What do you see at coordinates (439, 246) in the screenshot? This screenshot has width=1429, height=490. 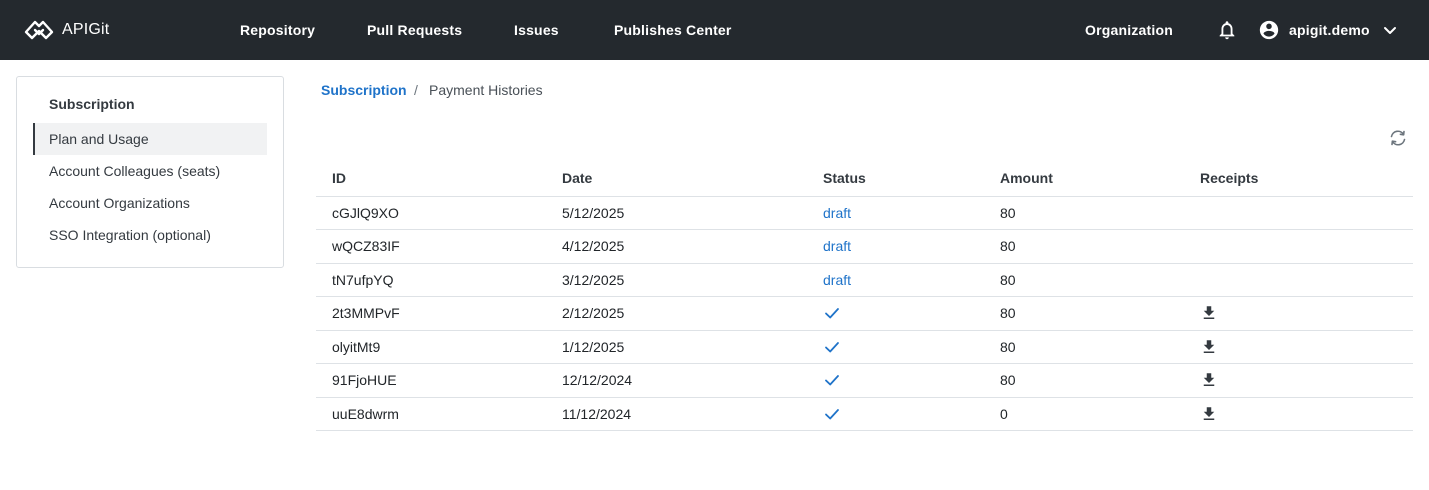 I see `cell-id: wQCZ83IF` at bounding box center [439, 246].